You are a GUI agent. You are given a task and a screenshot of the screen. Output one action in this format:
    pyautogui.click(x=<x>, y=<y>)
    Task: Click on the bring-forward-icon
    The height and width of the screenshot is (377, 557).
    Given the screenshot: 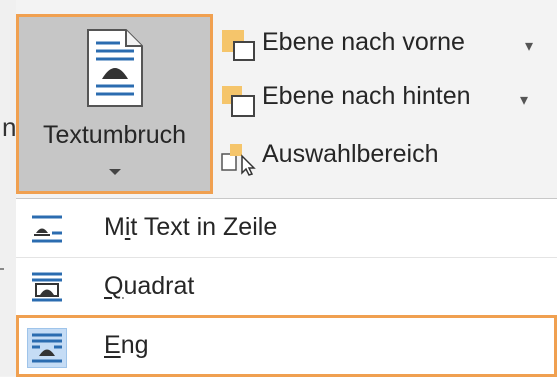 What is the action you would take?
    pyautogui.click(x=238, y=45)
    